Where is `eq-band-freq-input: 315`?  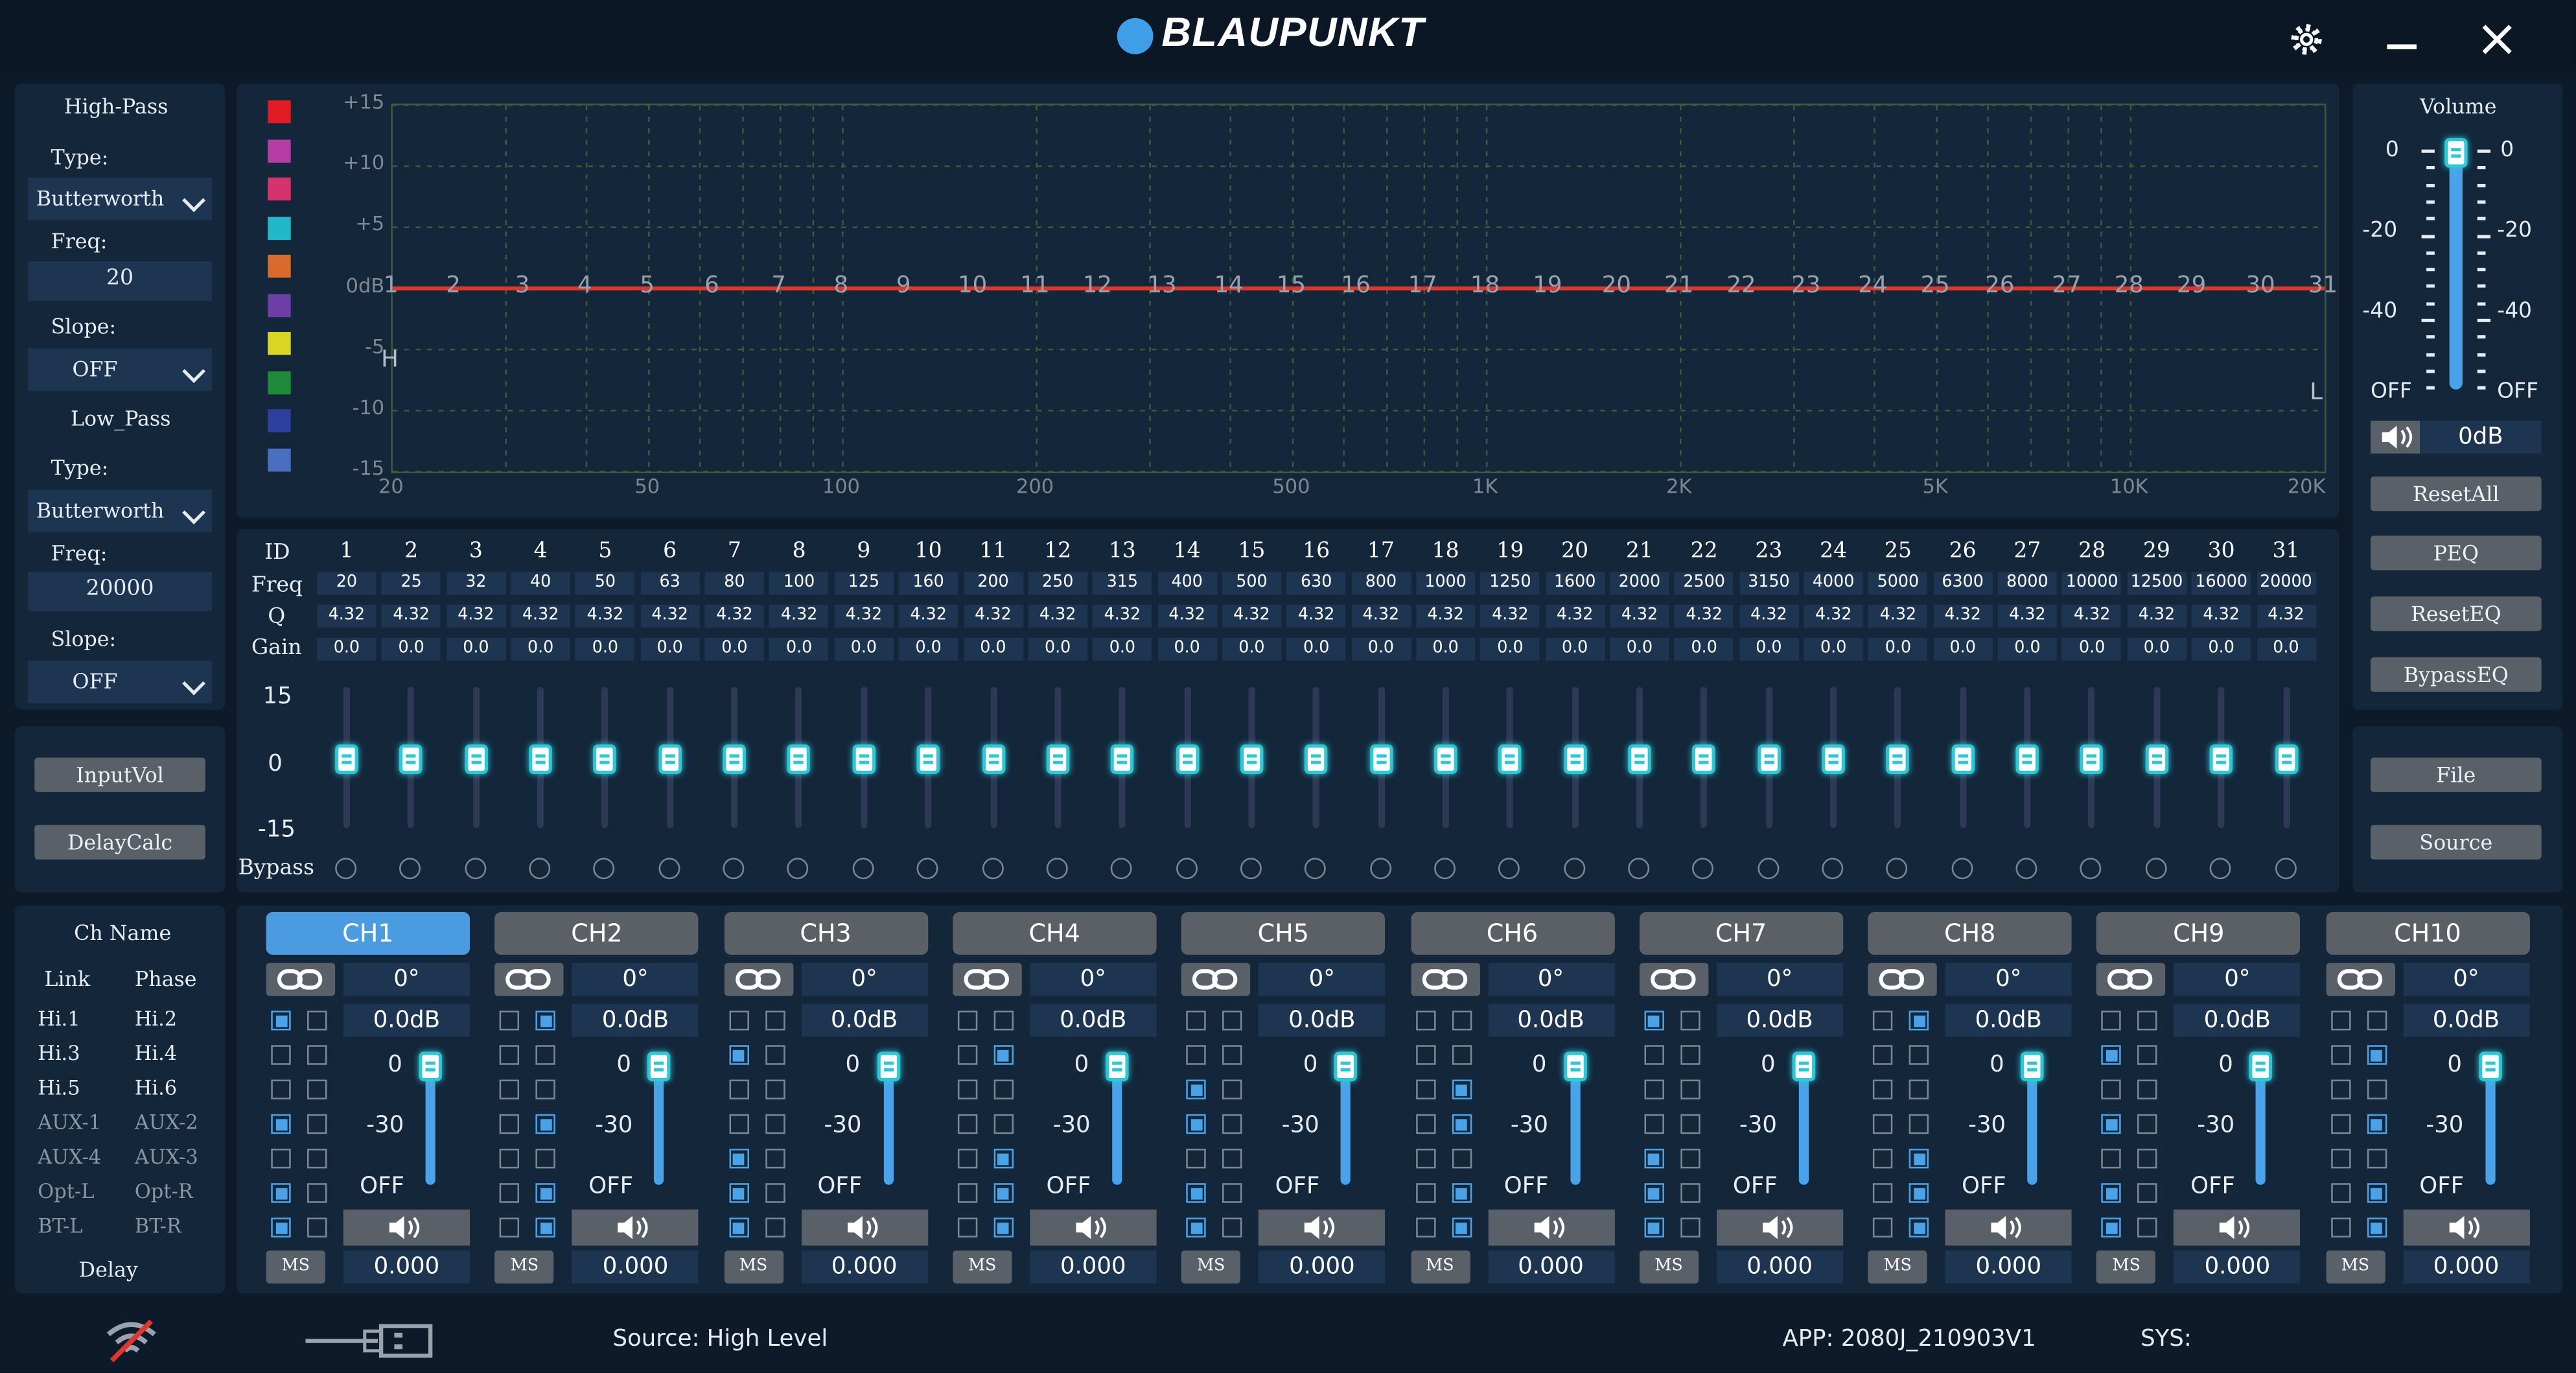 eq-band-freq-input: 315 is located at coordinates (1122, 583).